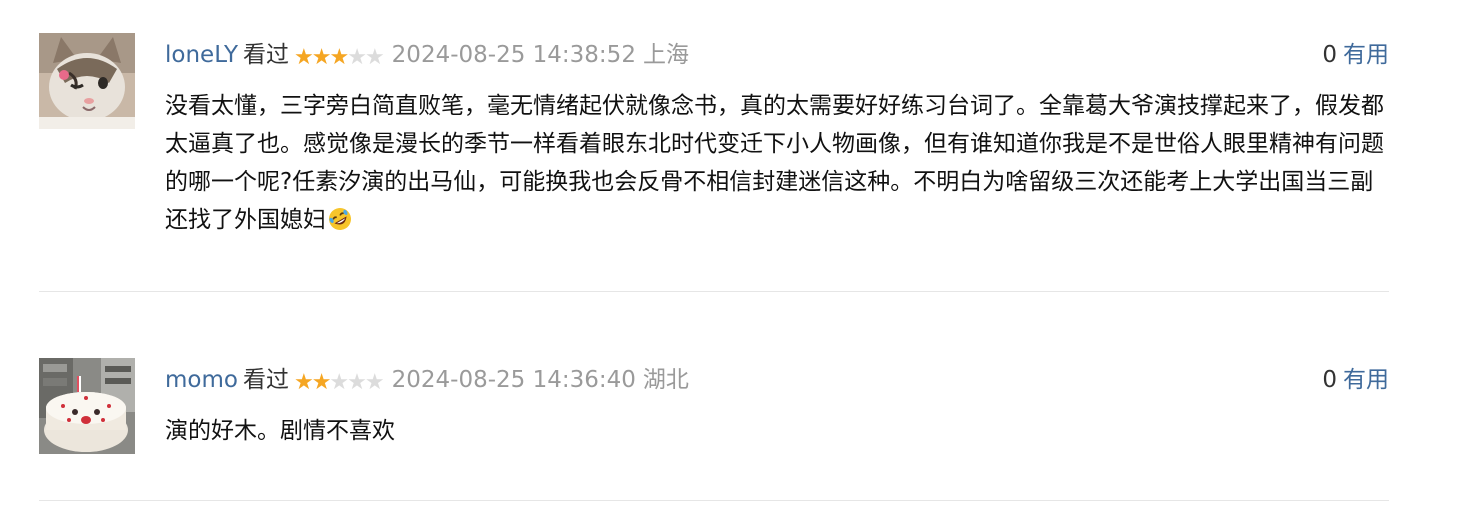 This screenshot has height=509, width=1481. I want to click on comment-location: 上海, so click(665, 55).